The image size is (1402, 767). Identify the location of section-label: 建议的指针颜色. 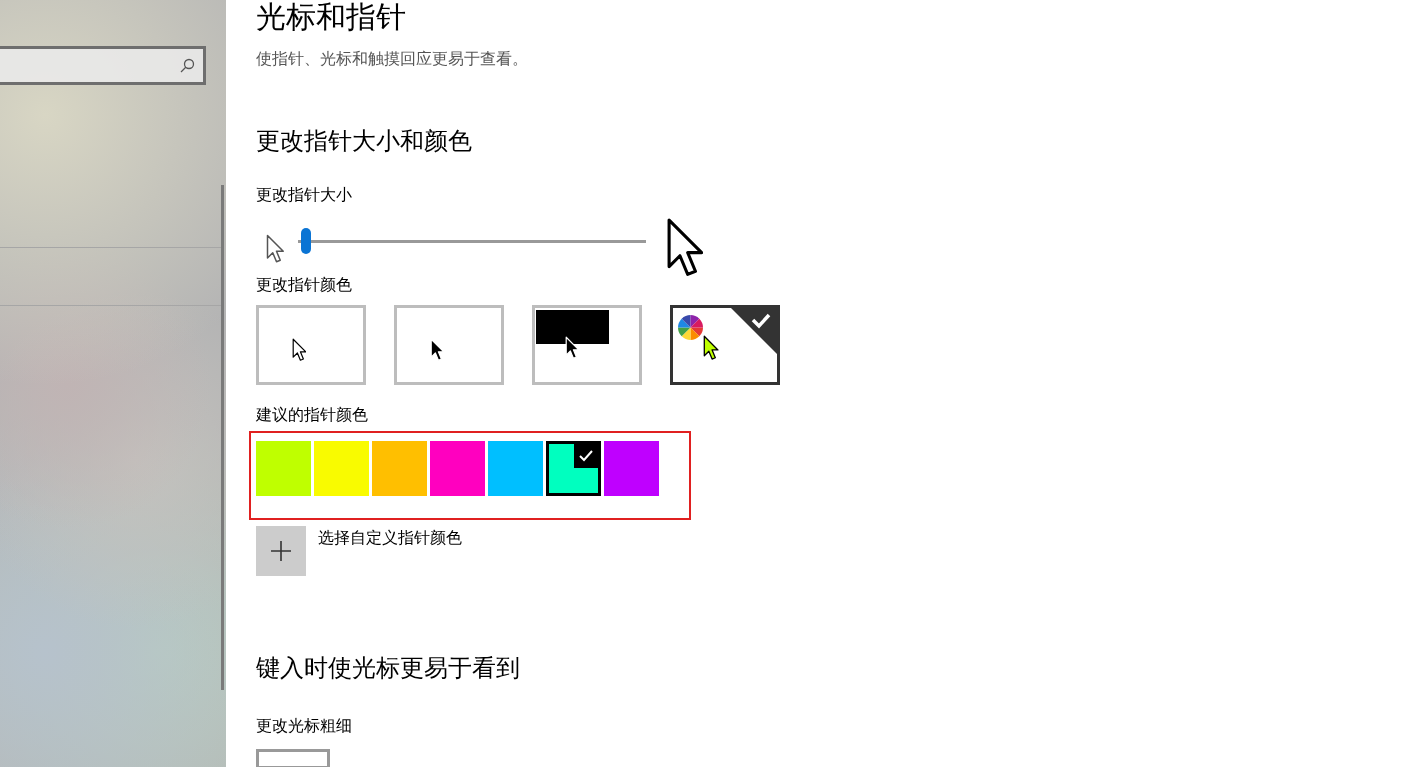
(312, 415).